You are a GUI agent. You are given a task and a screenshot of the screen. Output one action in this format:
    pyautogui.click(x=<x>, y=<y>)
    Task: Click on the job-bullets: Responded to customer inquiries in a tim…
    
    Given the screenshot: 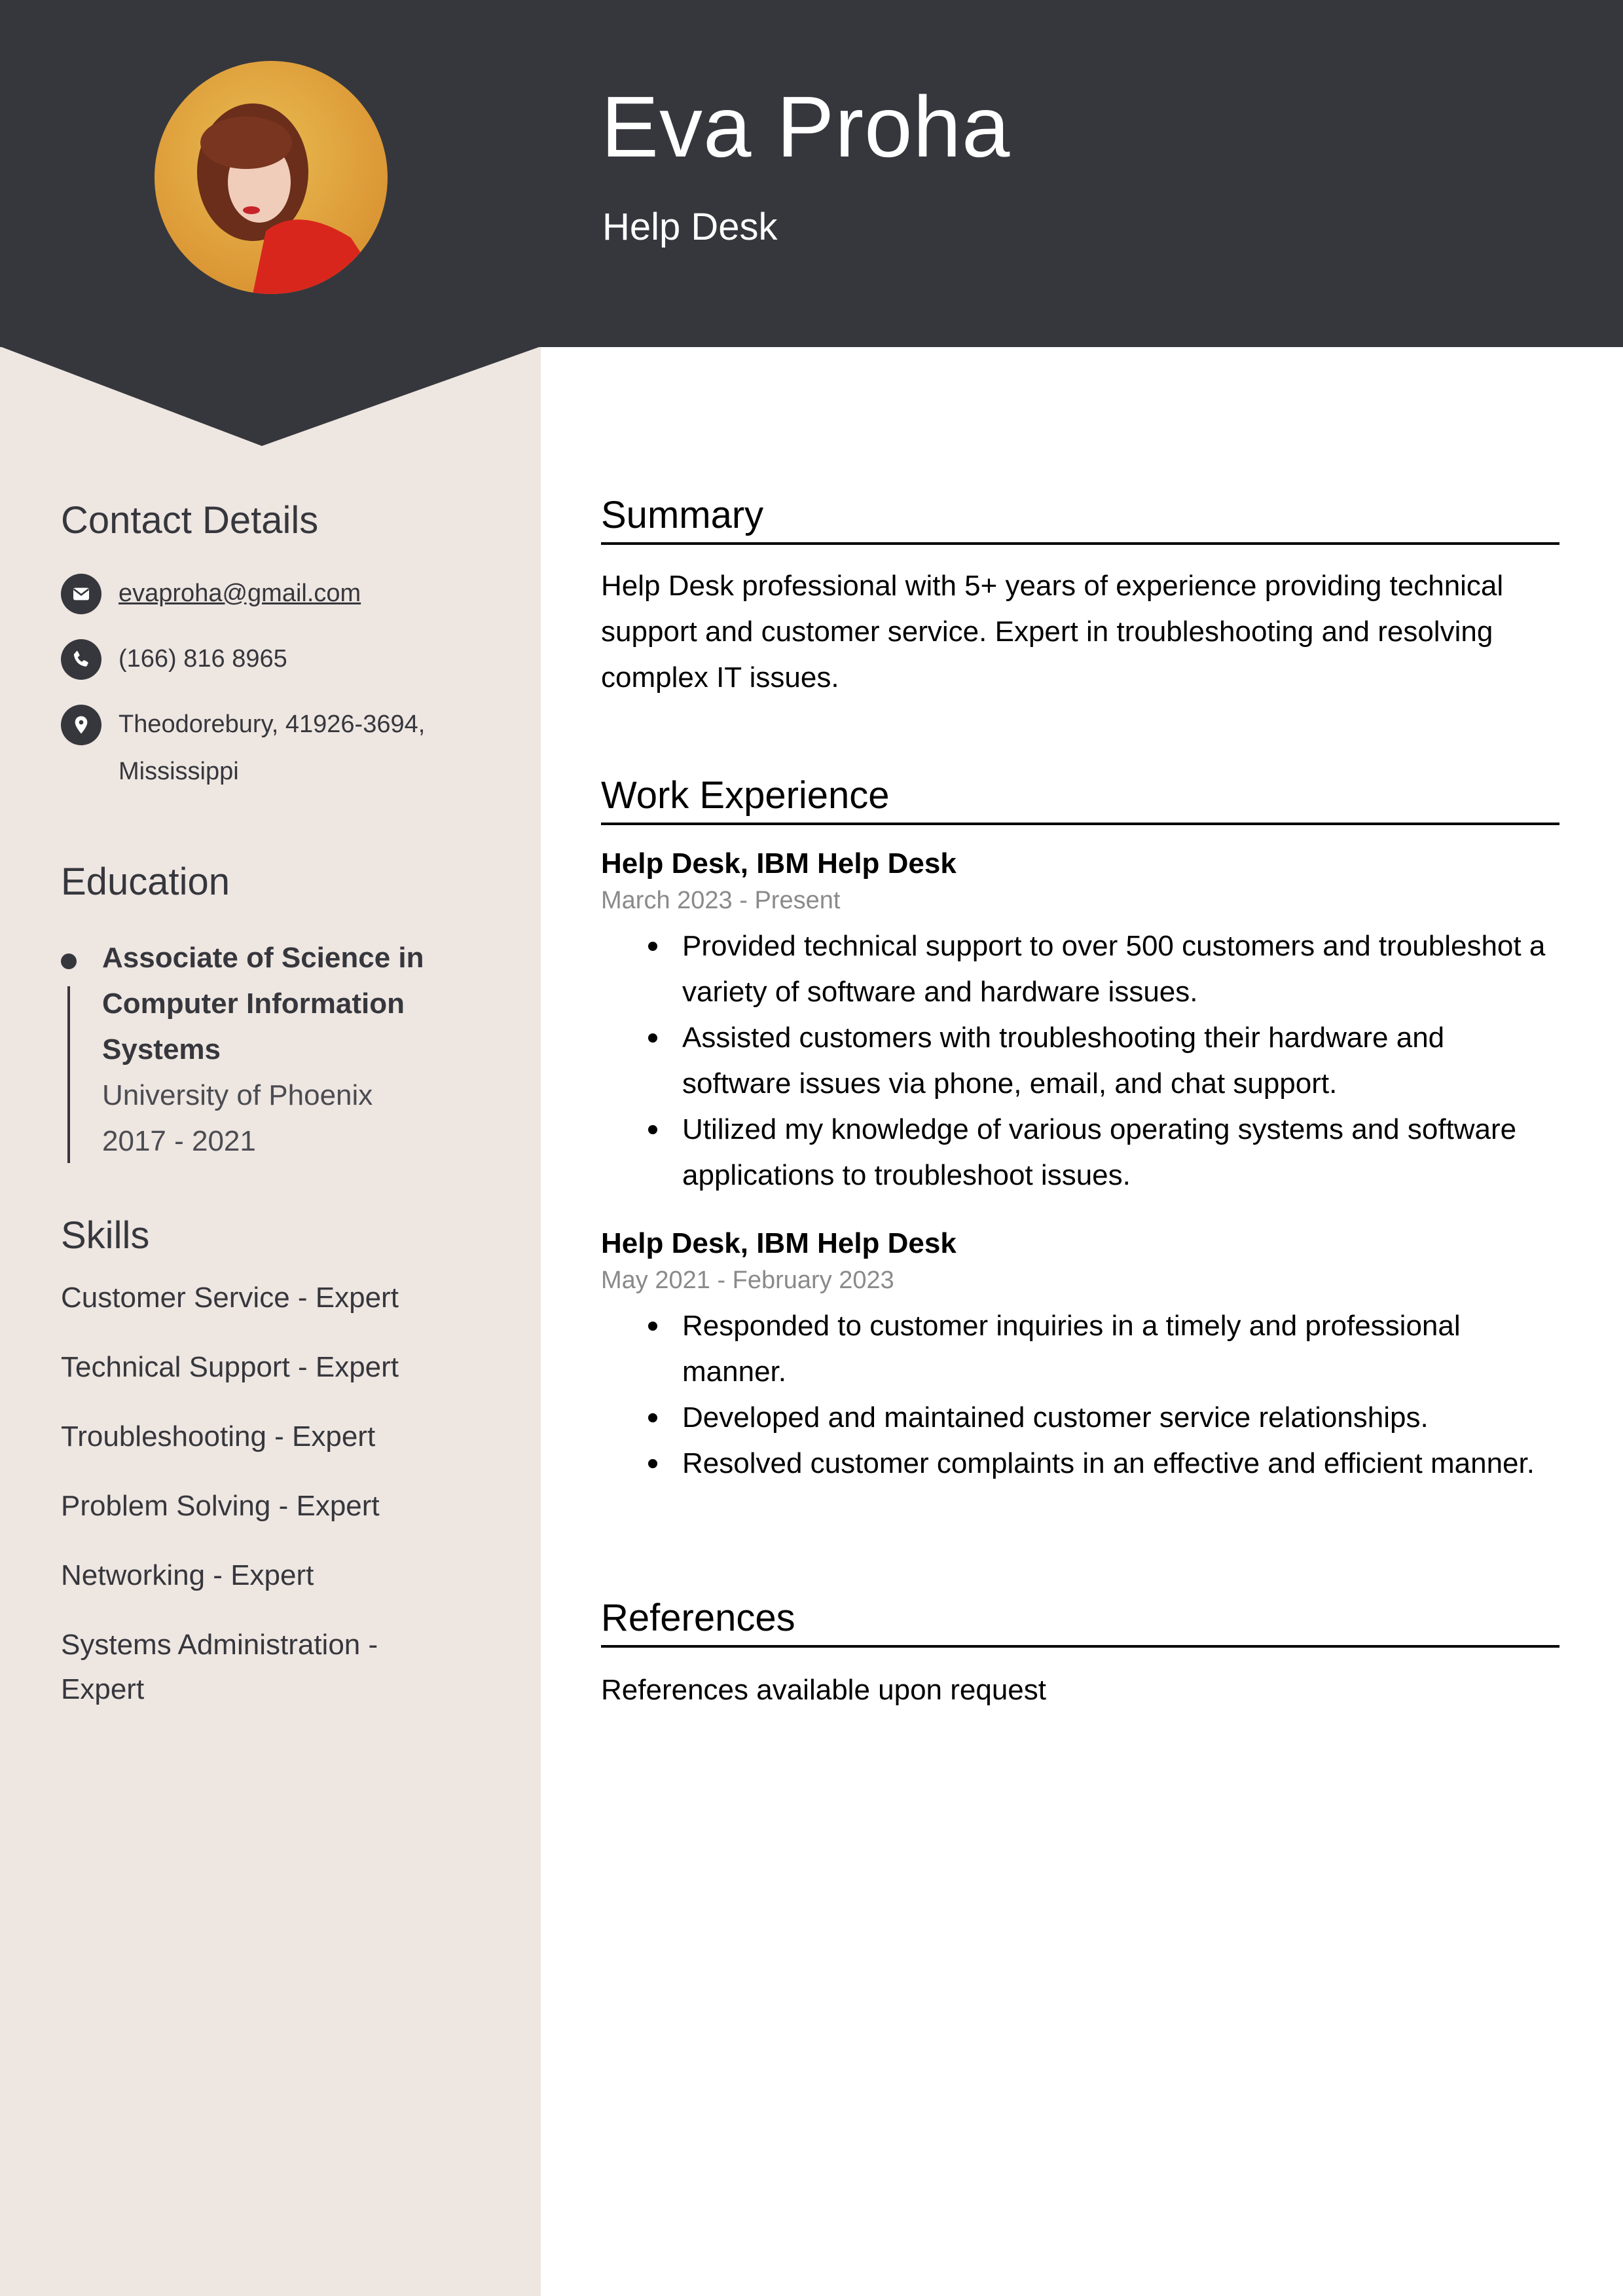 What is the action you would take?
    pyautogui.click(x=1080, y=1395)
    